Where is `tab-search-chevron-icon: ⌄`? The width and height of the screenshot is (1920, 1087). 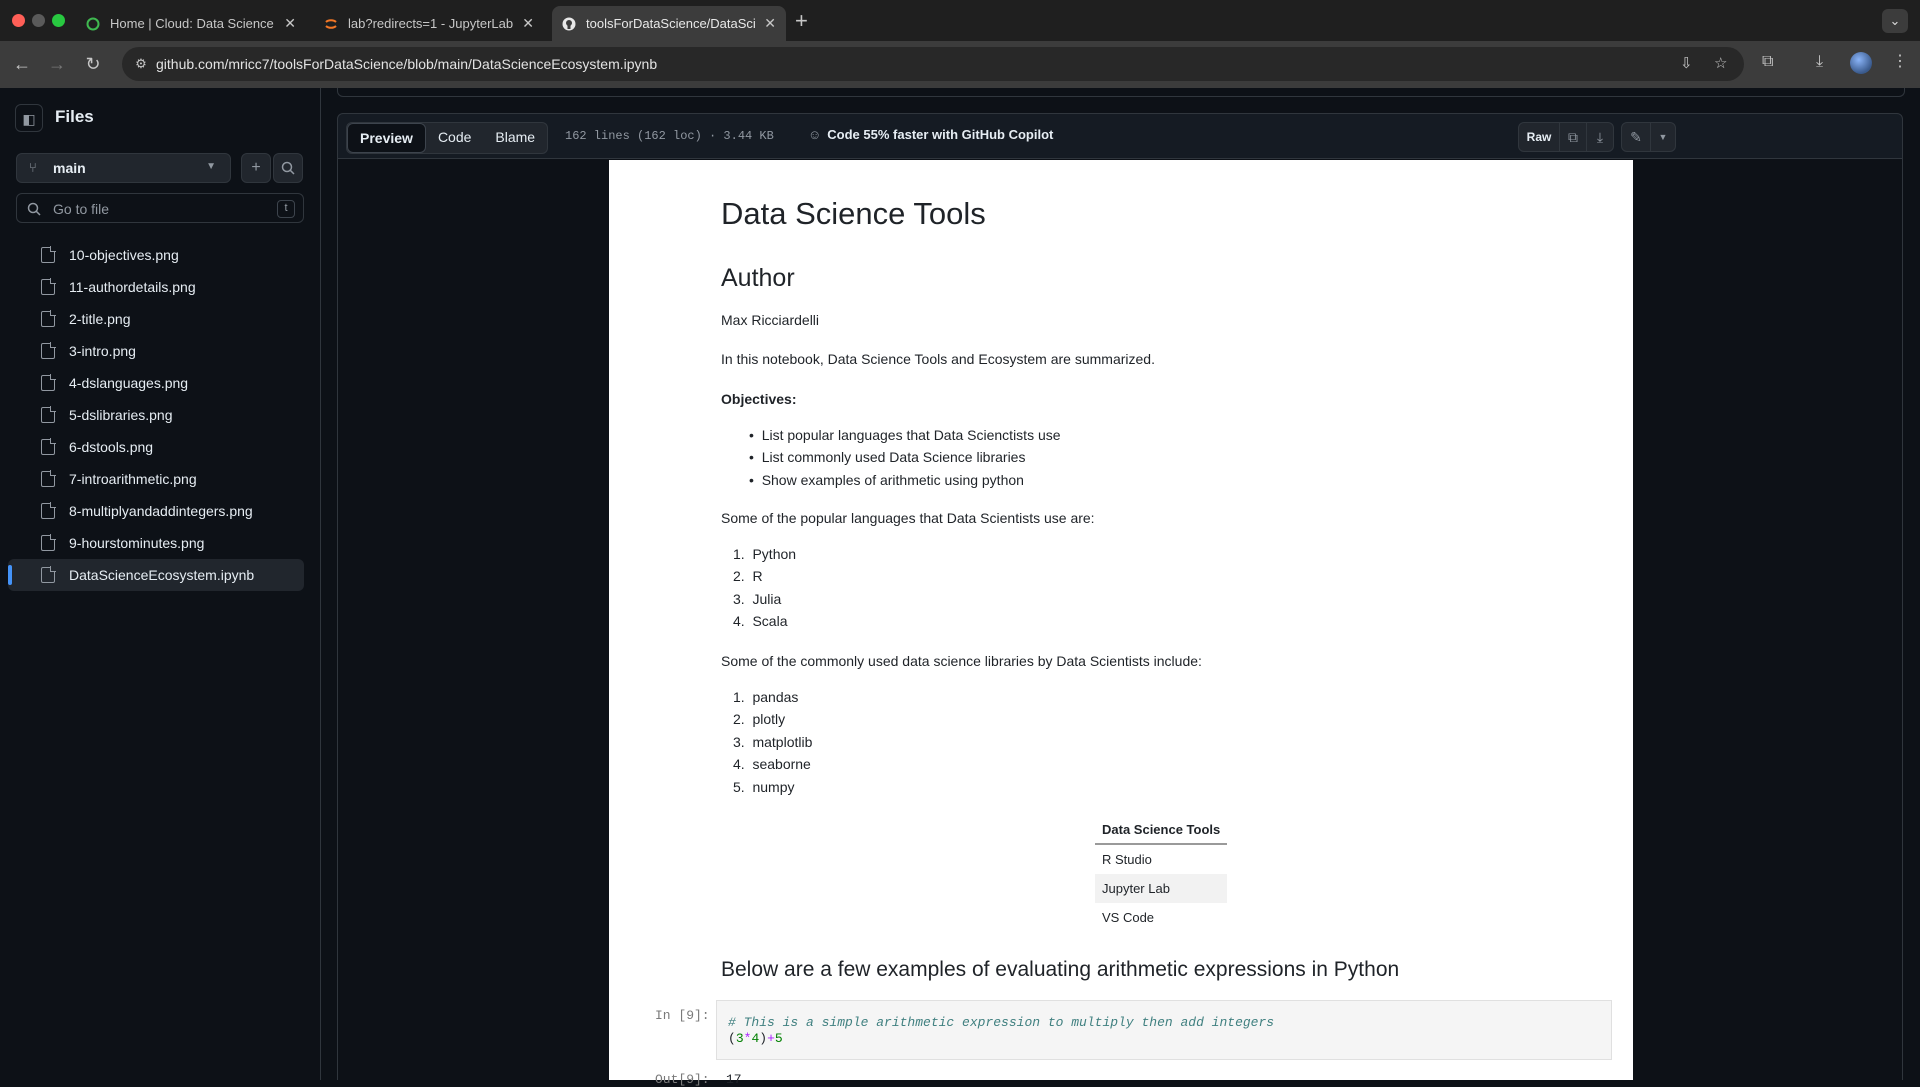 tab-search-chevron-icon: ⌄ is located at coordinates (1895, 21).